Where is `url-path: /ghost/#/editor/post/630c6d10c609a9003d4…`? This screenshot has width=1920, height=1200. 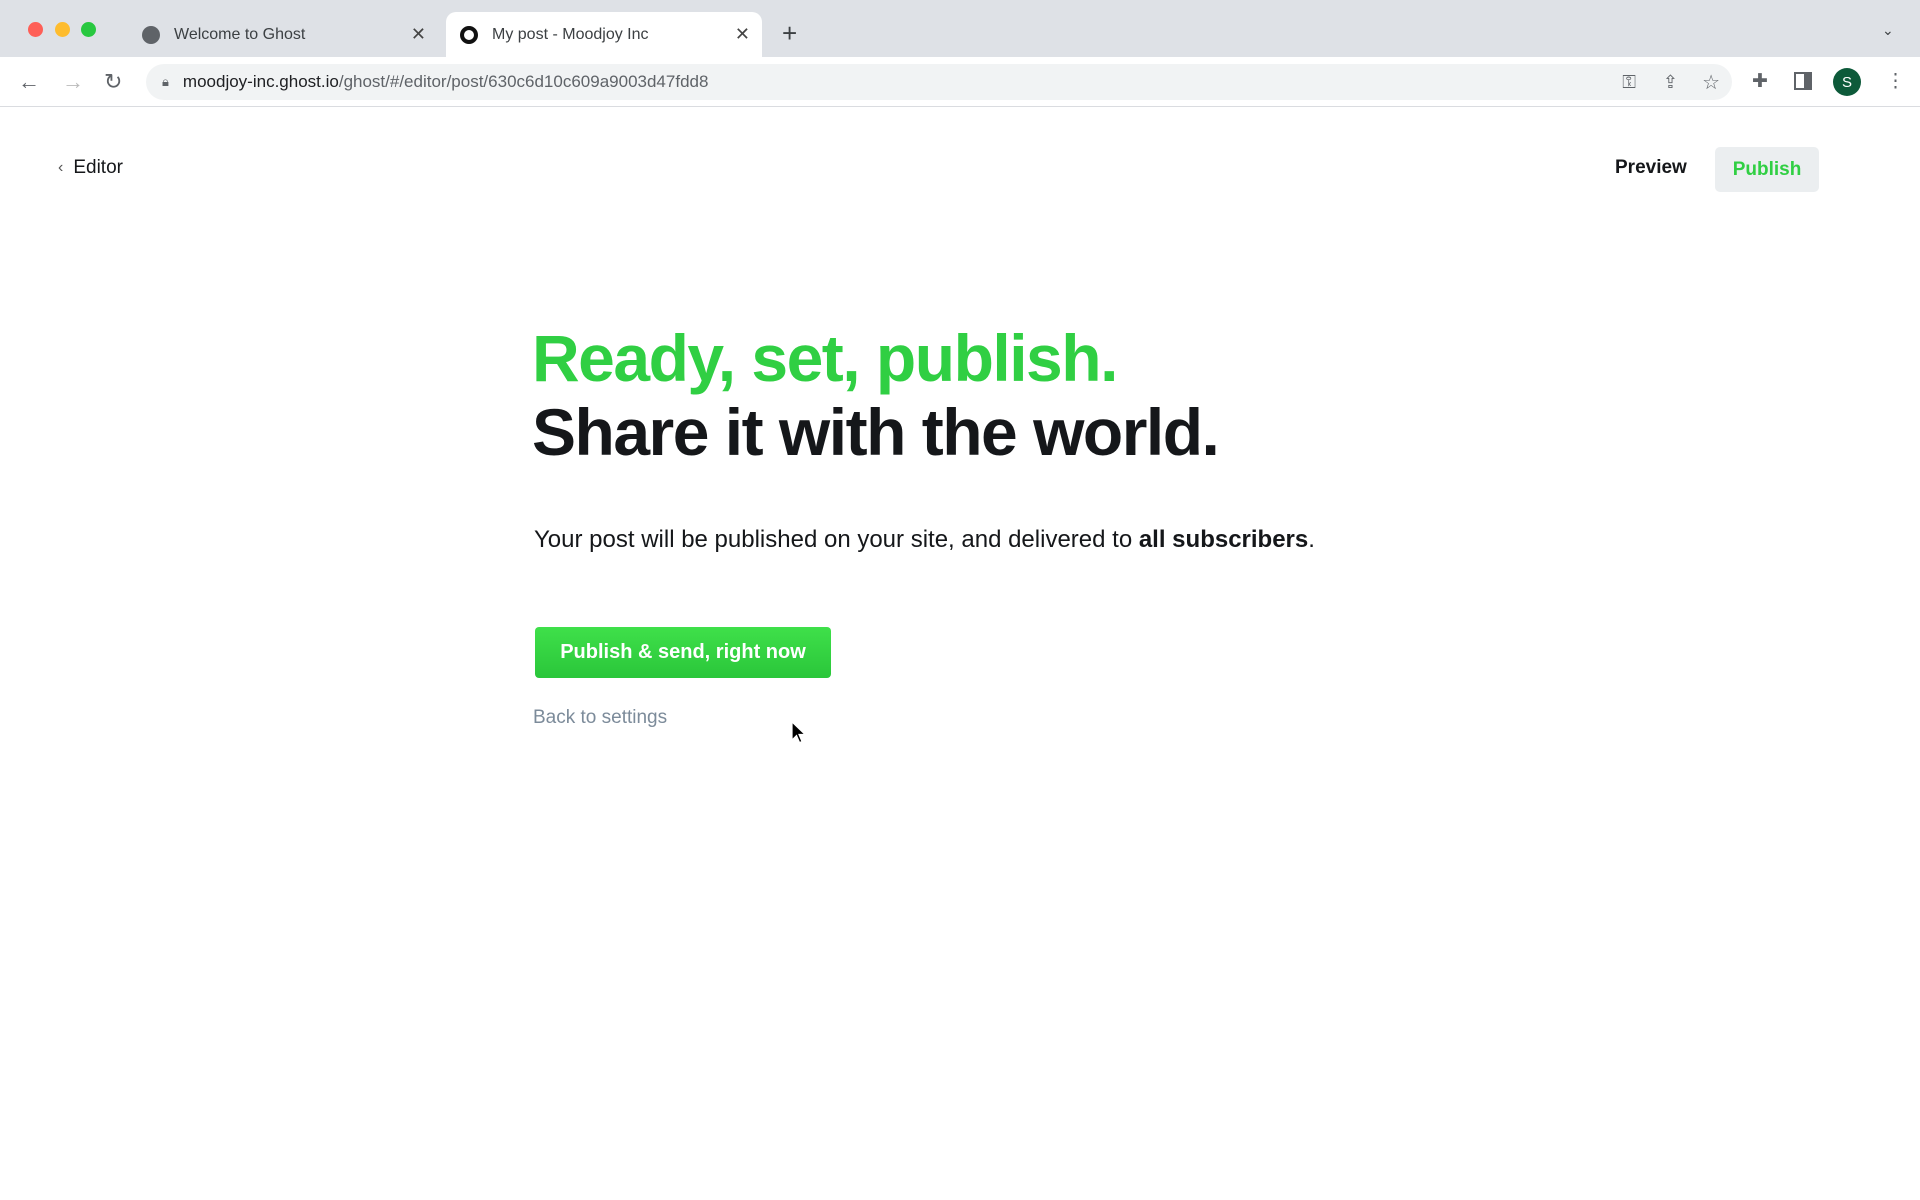
url-path: /ghost/#/editor/post/630c6d10c609a9003d4… is located at coordinates (523, 81).